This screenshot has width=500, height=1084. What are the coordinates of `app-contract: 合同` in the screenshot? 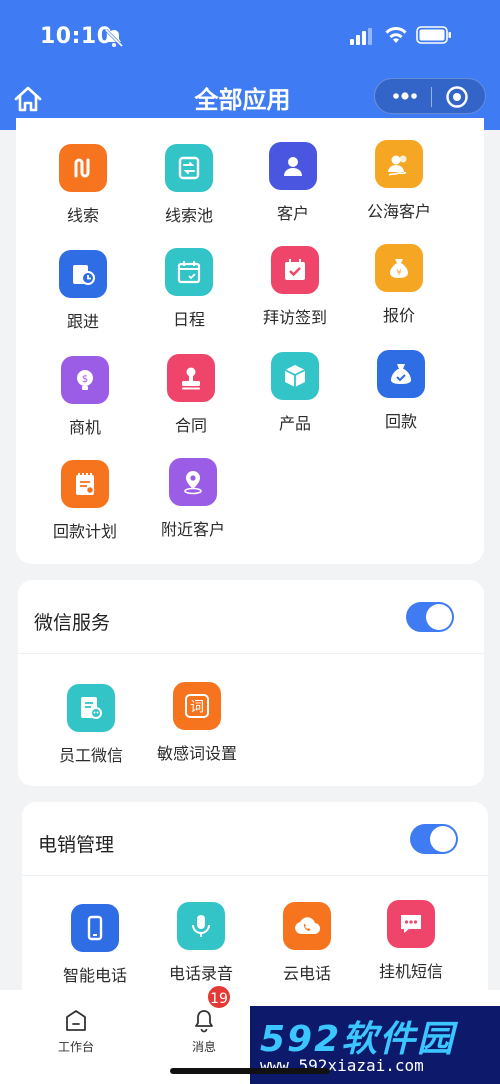 It's located at (191, 399).